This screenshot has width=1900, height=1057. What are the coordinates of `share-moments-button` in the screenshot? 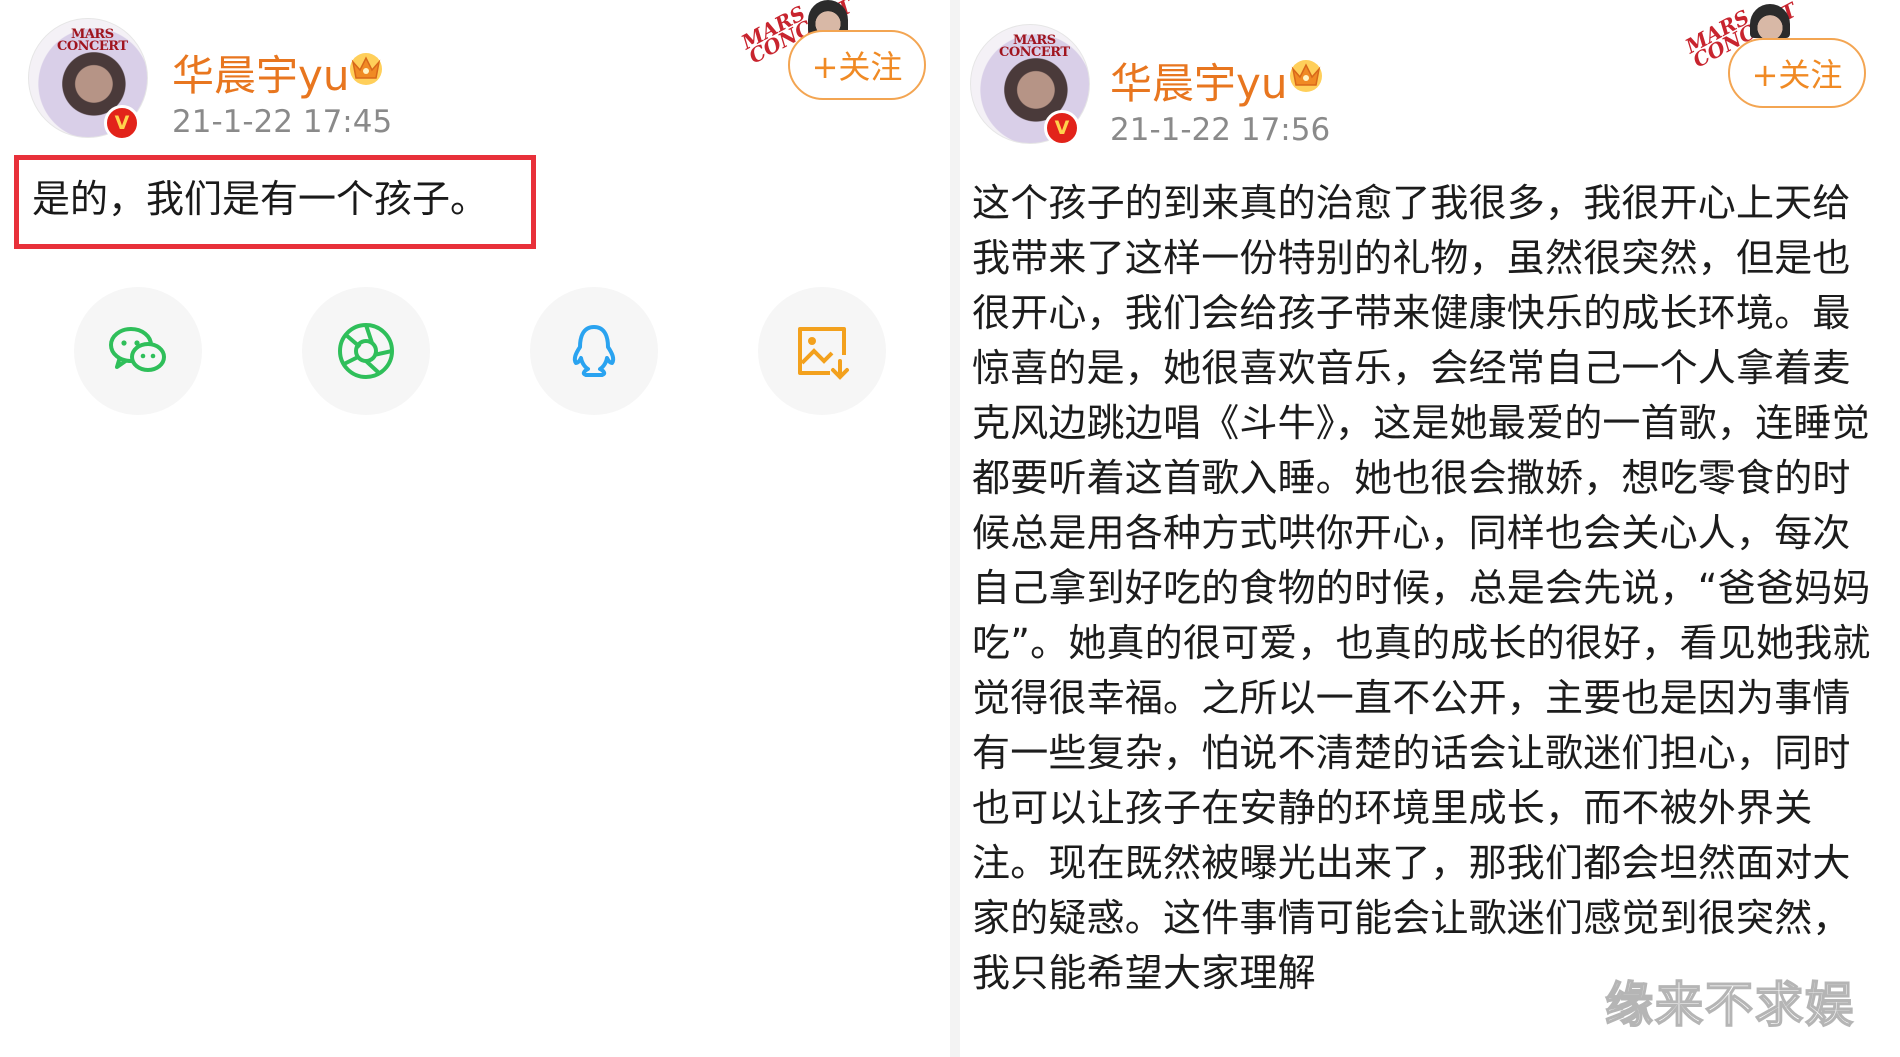 It's located at (366, 351).